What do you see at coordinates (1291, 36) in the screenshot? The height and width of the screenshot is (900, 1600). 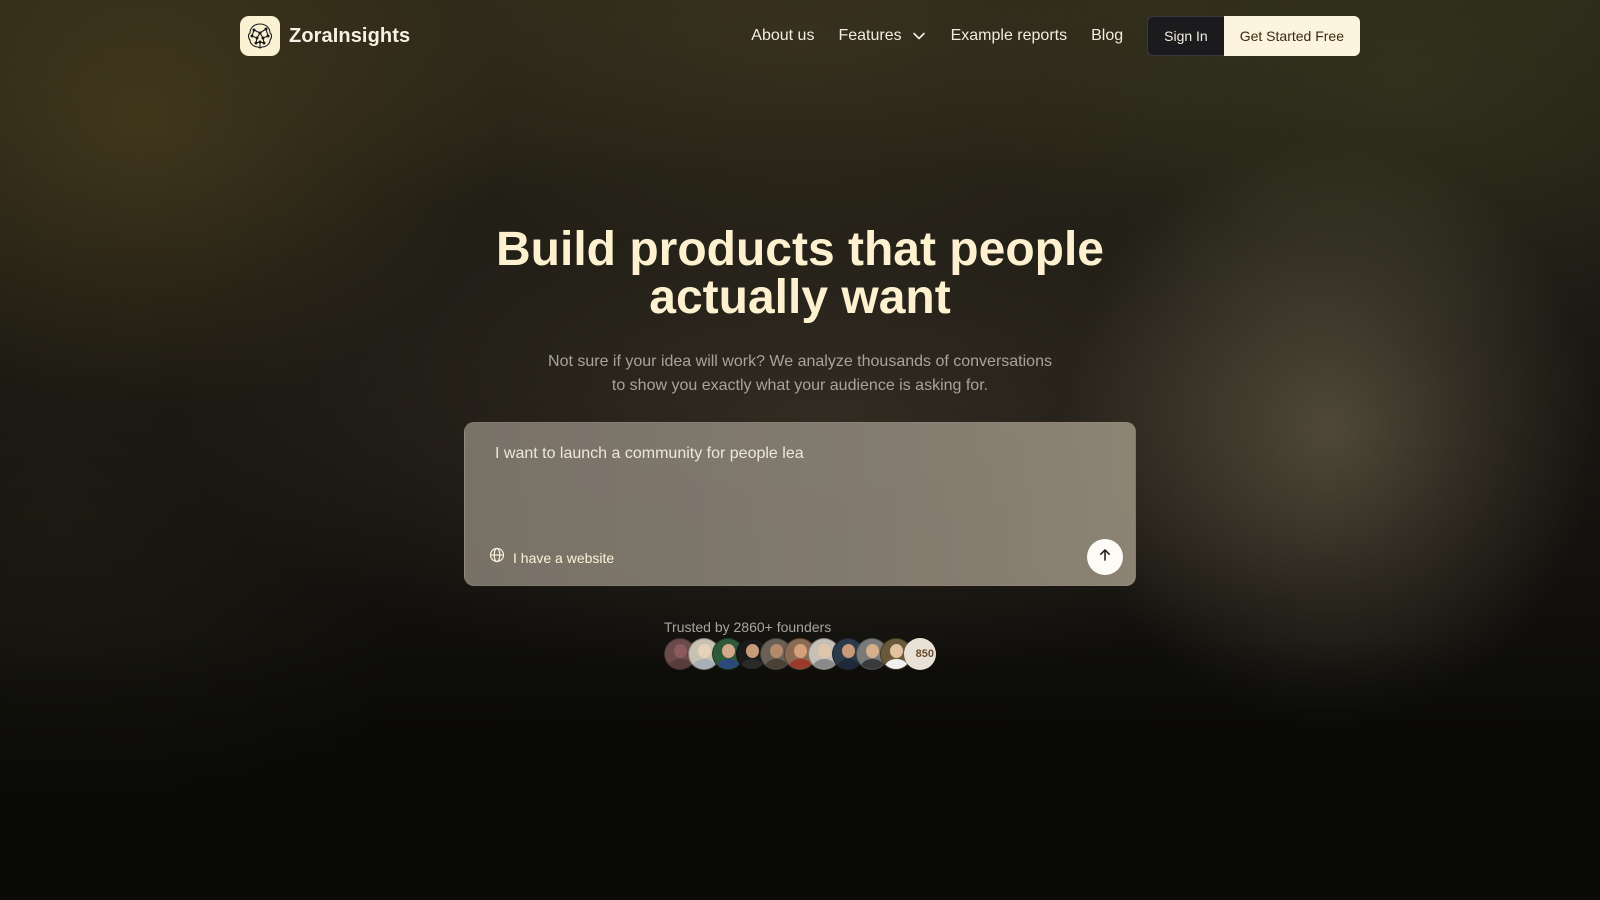 I see `get-started-button: Get Started Free` at bounding box center [1291, 36].